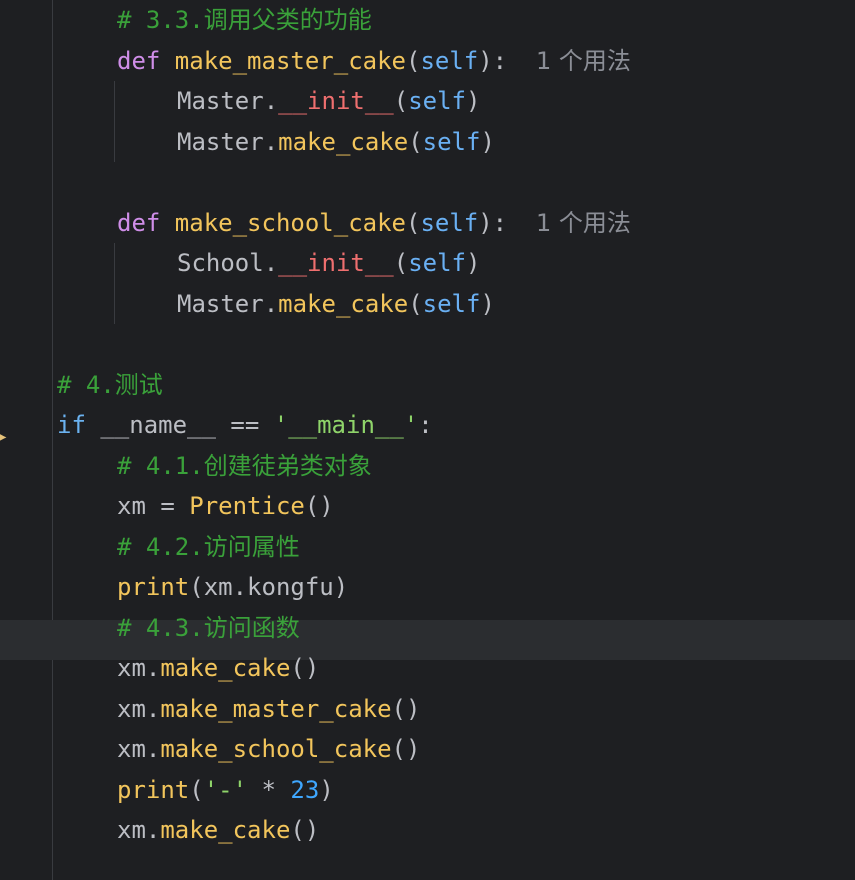 The image size is (855, 880). What do you see at coordinates (346, 425) in the screenshot?
I see `code-token: '__main__'` at bounding box center [346, 425].